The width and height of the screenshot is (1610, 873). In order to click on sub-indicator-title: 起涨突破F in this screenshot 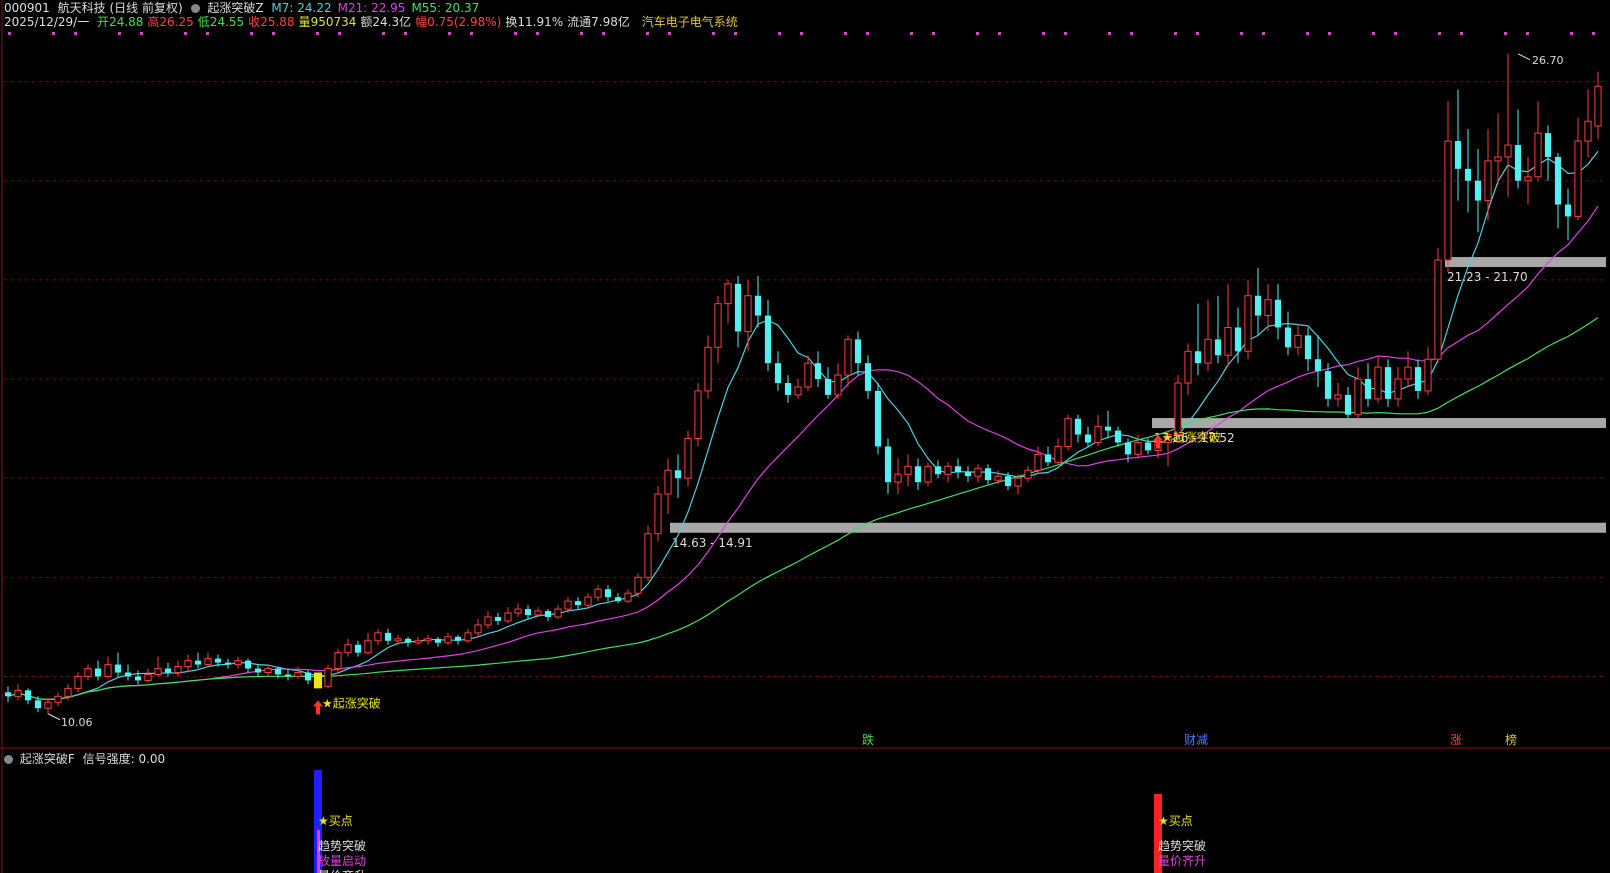, I will do `click(47, 759)`.